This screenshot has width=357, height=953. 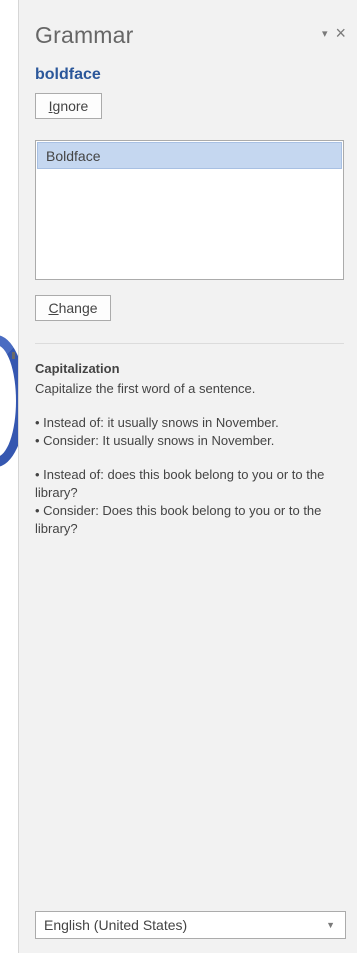 I want to click on suggestion-item: Boldface, so click(x=189, y=155).